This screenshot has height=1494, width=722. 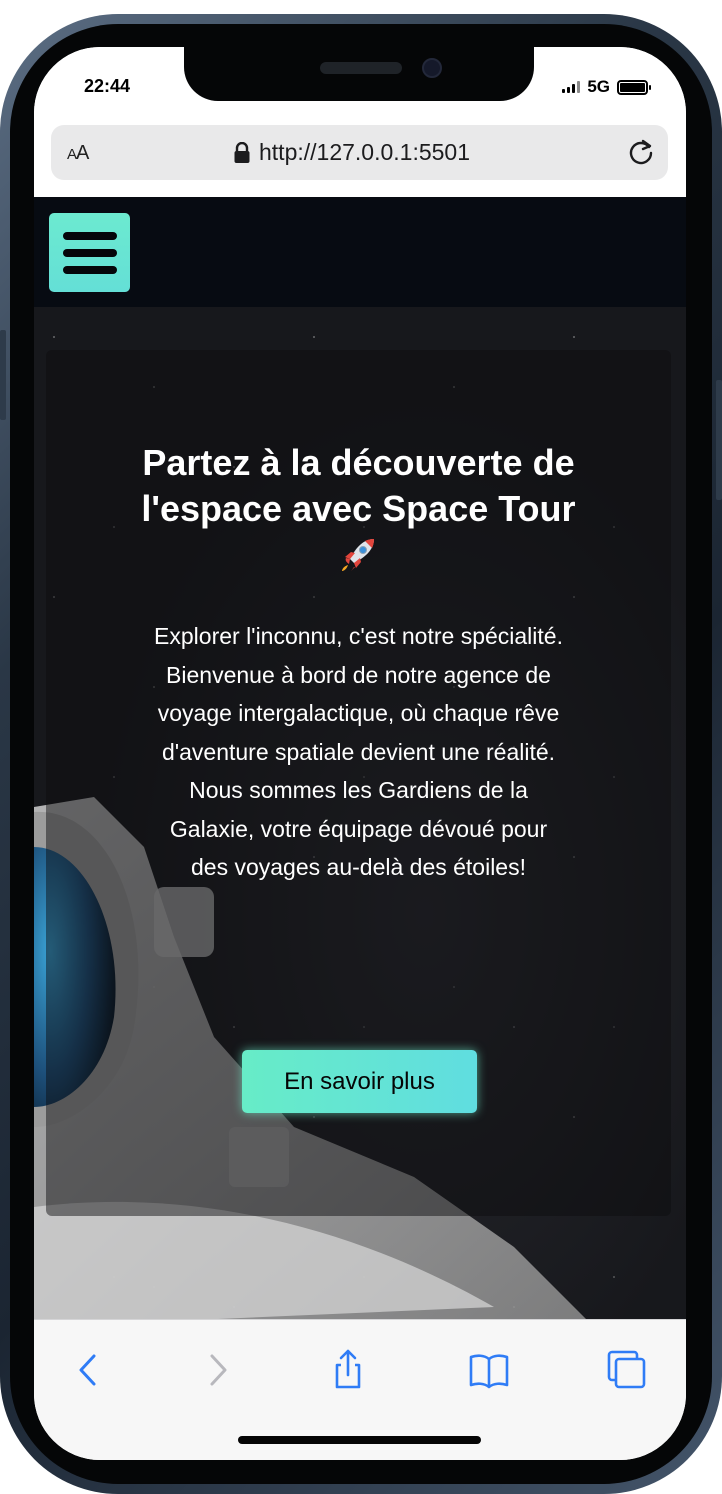 I want to click on site-header, so click(x=360, y=252).